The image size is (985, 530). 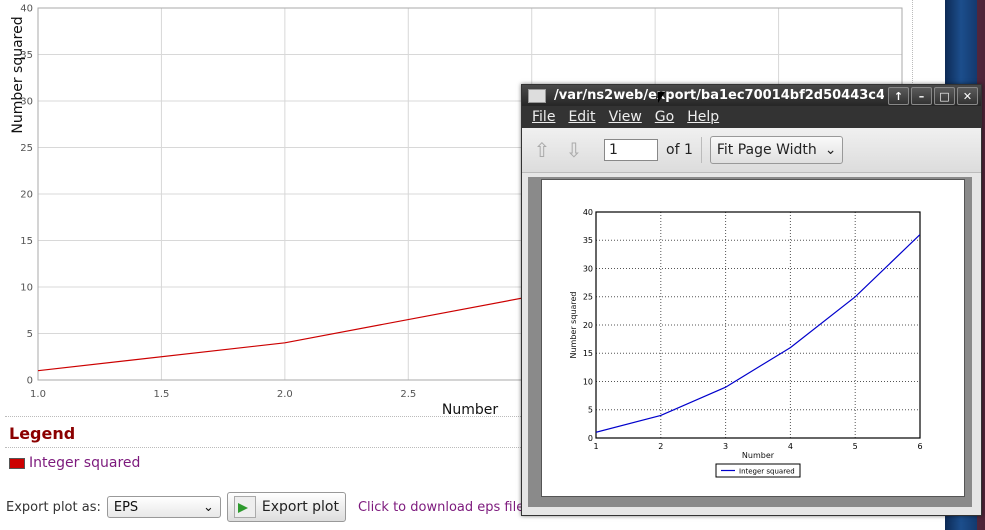 I want to click on previous-page-icon: ⇧, so click(x=542, y=150).